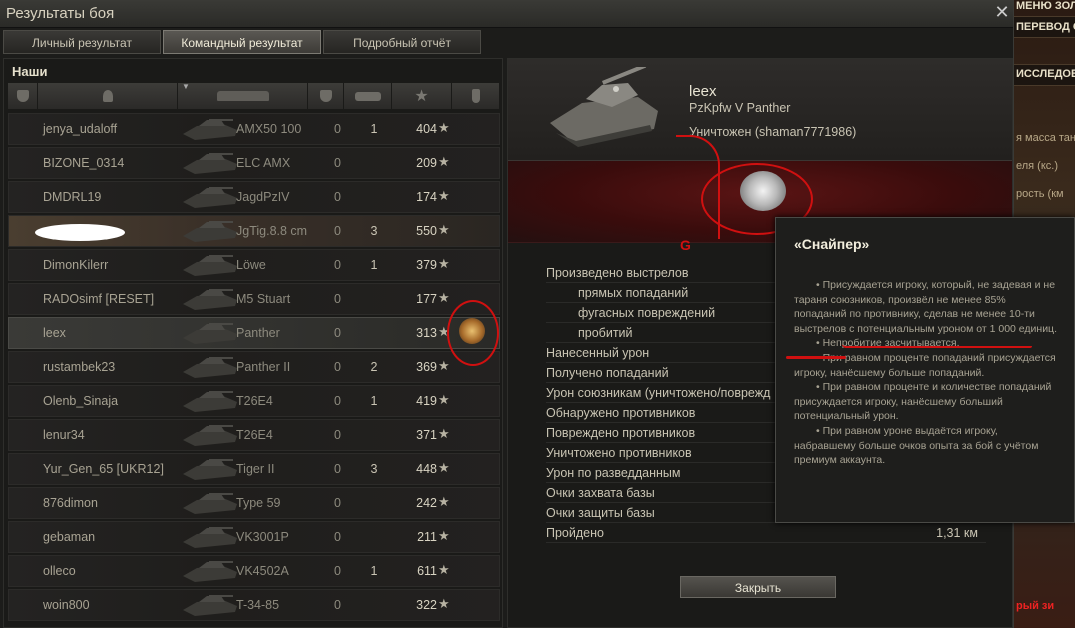 The image size is (1075, 628). Describe the element at coordinates (685, 245) in the screenshot. I see `annotation-mark: G` at that location.